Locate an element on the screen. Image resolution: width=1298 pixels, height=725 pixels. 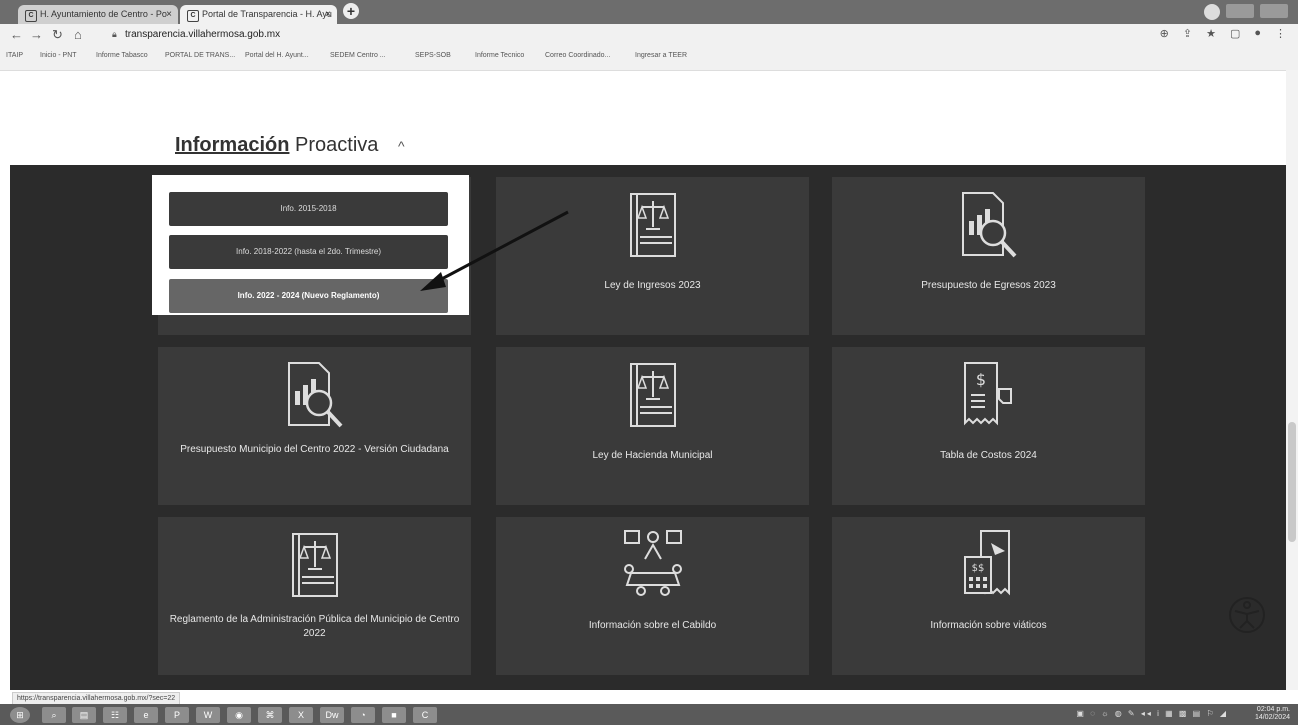
app-icon: ◔ is located at coordinates (363, 715).